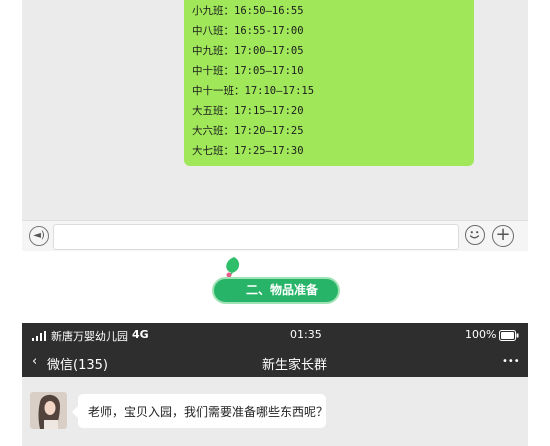  Describe the element at coordinates (511, 361) in the screenshot. I see `more-icon: •••` at that location.